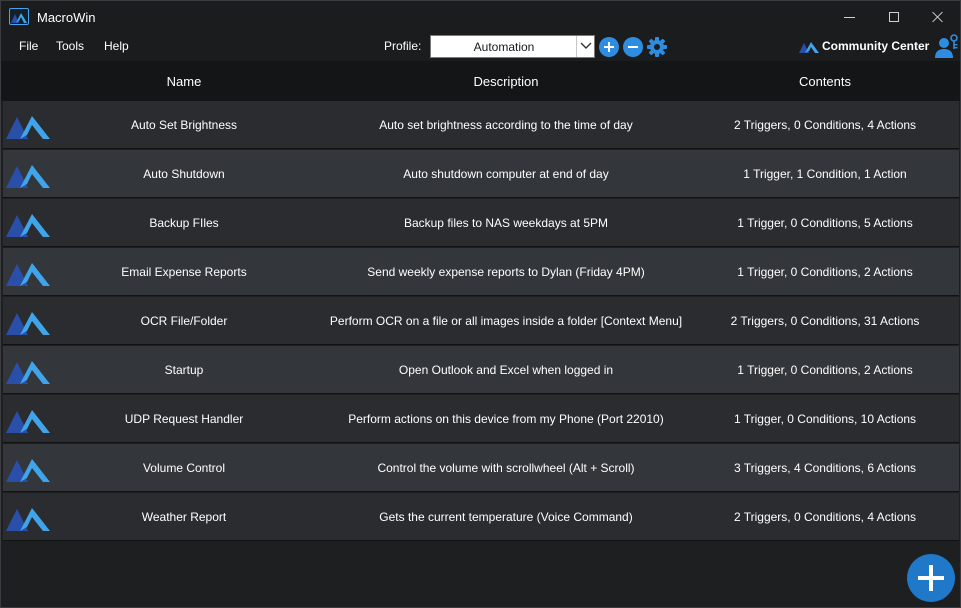 The height and width of the screenshot is (608, 961). What do you see at coordinates (657, 47) in the screenshot?
I see `gear-icon` at bounding box center [657, 47].